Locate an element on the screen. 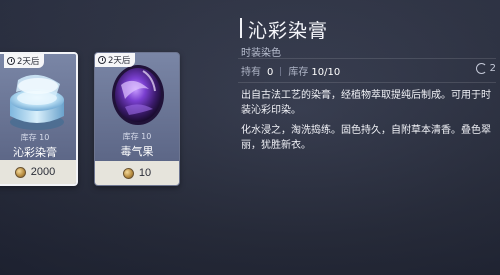 The width and height of the screenshot is (500, 275). item-name: 沁彩染膏 is located at coordinates (35, 152).